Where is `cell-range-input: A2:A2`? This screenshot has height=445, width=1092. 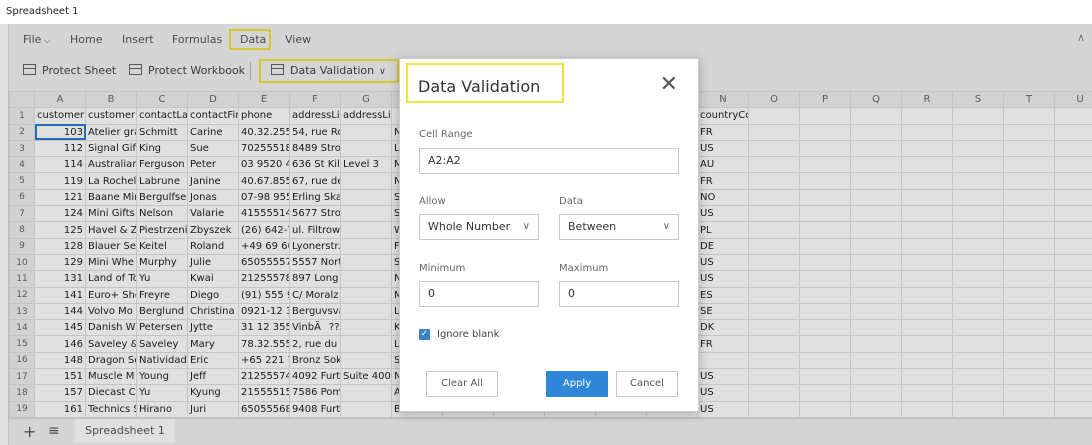 cell-range-input: A2:A2 is located at coordinates (549, 161).